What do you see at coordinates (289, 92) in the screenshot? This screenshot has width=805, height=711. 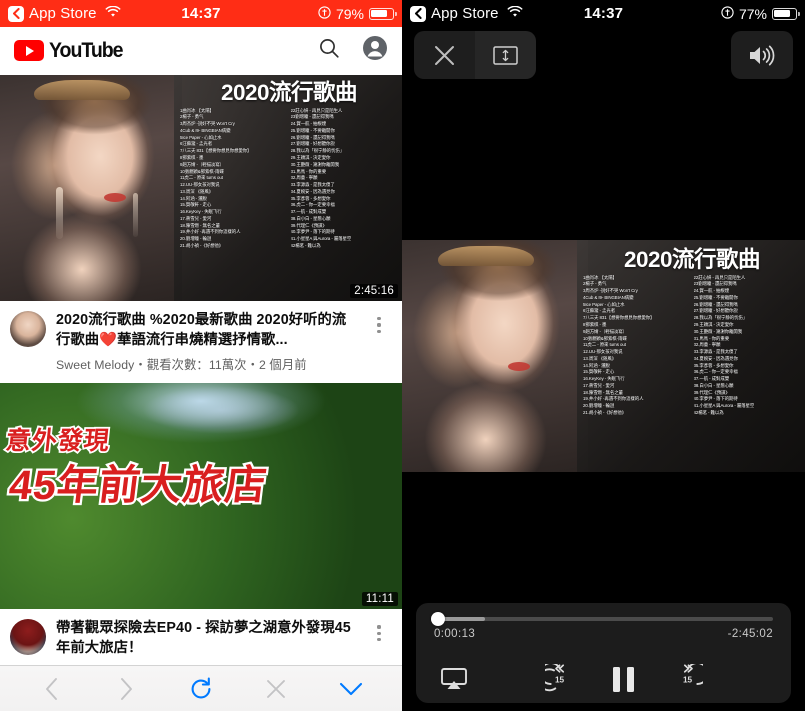 I see `thumbnail-title: 2020流行歌曲` at bounding box center [289, 92].